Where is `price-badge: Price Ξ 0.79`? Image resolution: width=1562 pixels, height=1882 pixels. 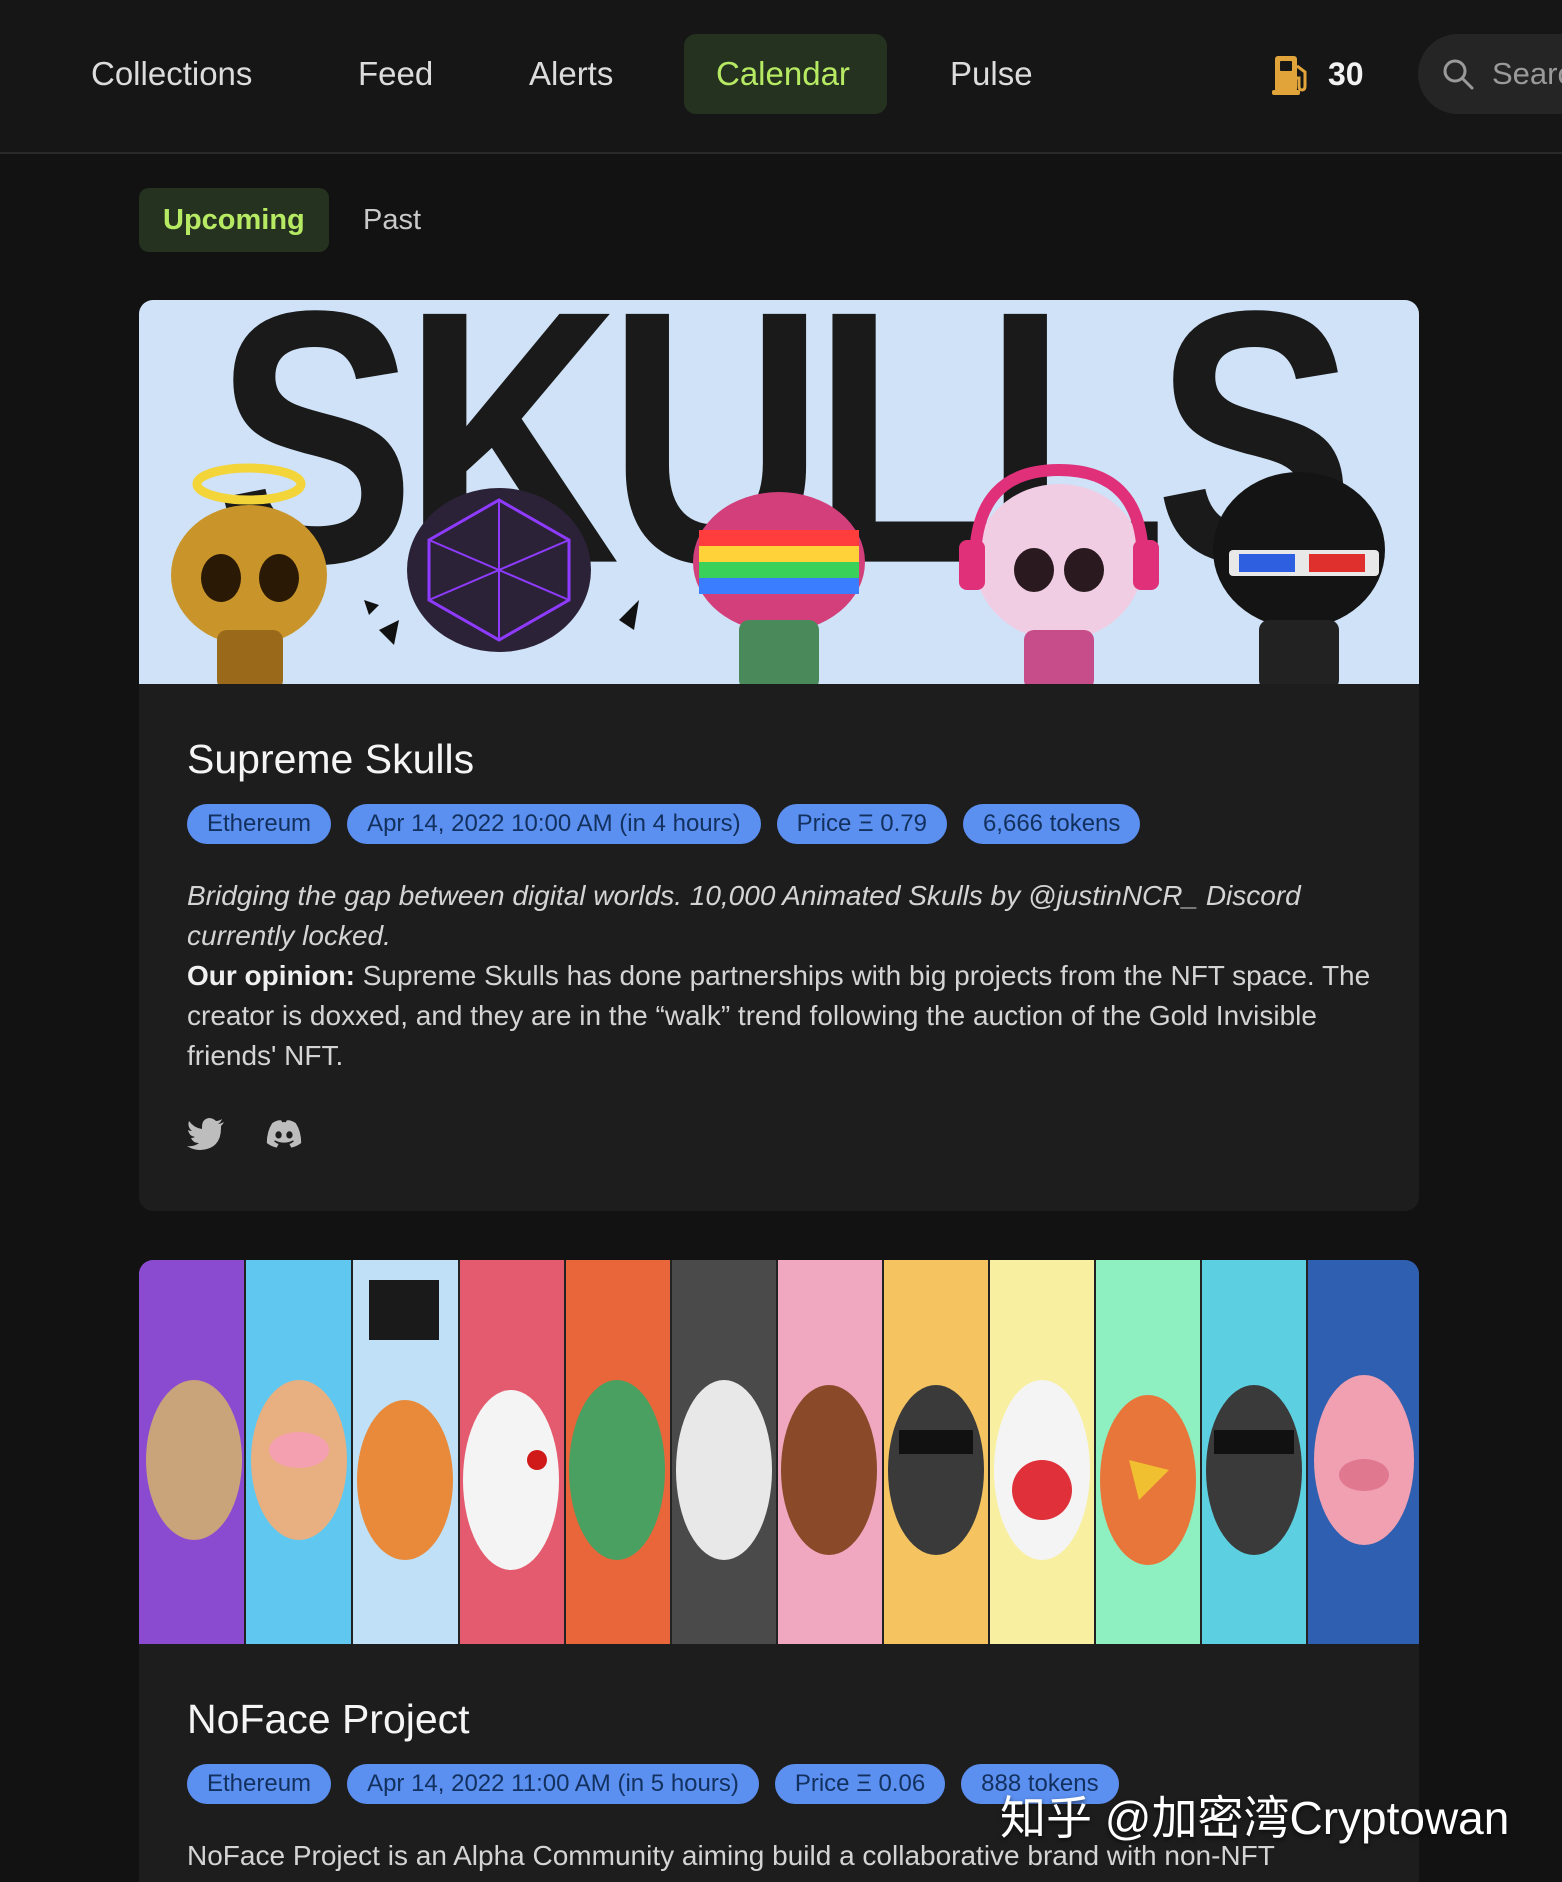 price-badge: Price Ξ 0.79 is located at coordinates (861, 824).